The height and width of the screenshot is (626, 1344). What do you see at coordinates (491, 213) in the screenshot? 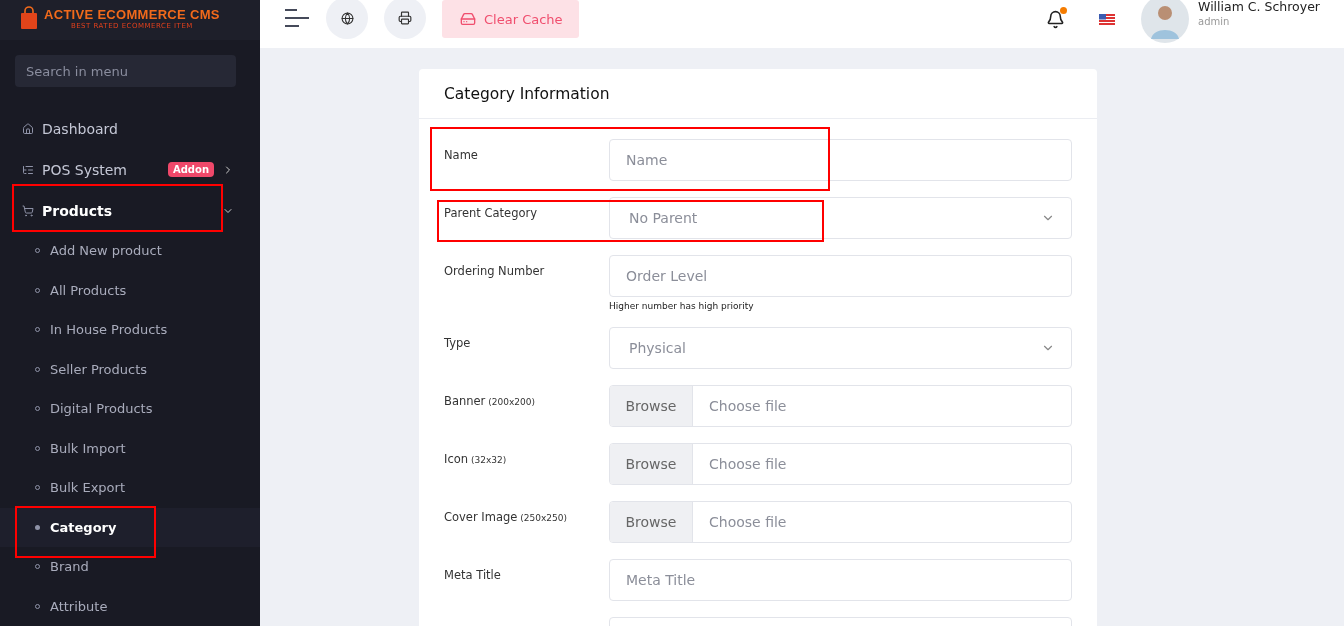
I see `field-label: Parent Category` at bounding box center [491, 213].